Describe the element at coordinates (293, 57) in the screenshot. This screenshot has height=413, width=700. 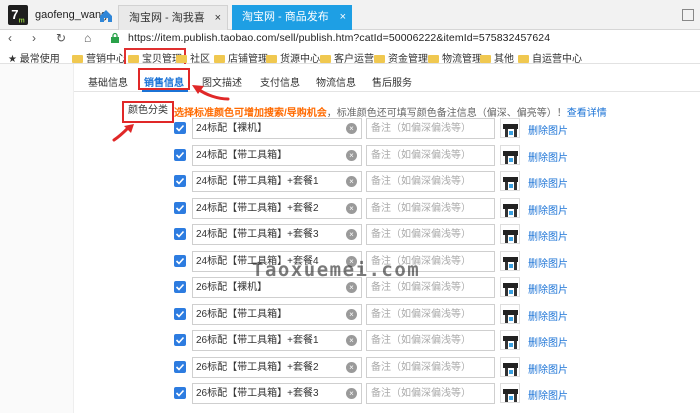
I see `bookmark-supply: 货源中心` at that location.